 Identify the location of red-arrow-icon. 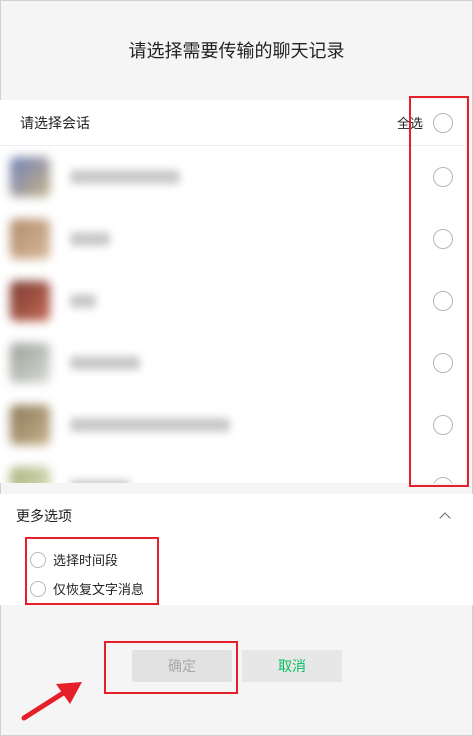
(51, 701).